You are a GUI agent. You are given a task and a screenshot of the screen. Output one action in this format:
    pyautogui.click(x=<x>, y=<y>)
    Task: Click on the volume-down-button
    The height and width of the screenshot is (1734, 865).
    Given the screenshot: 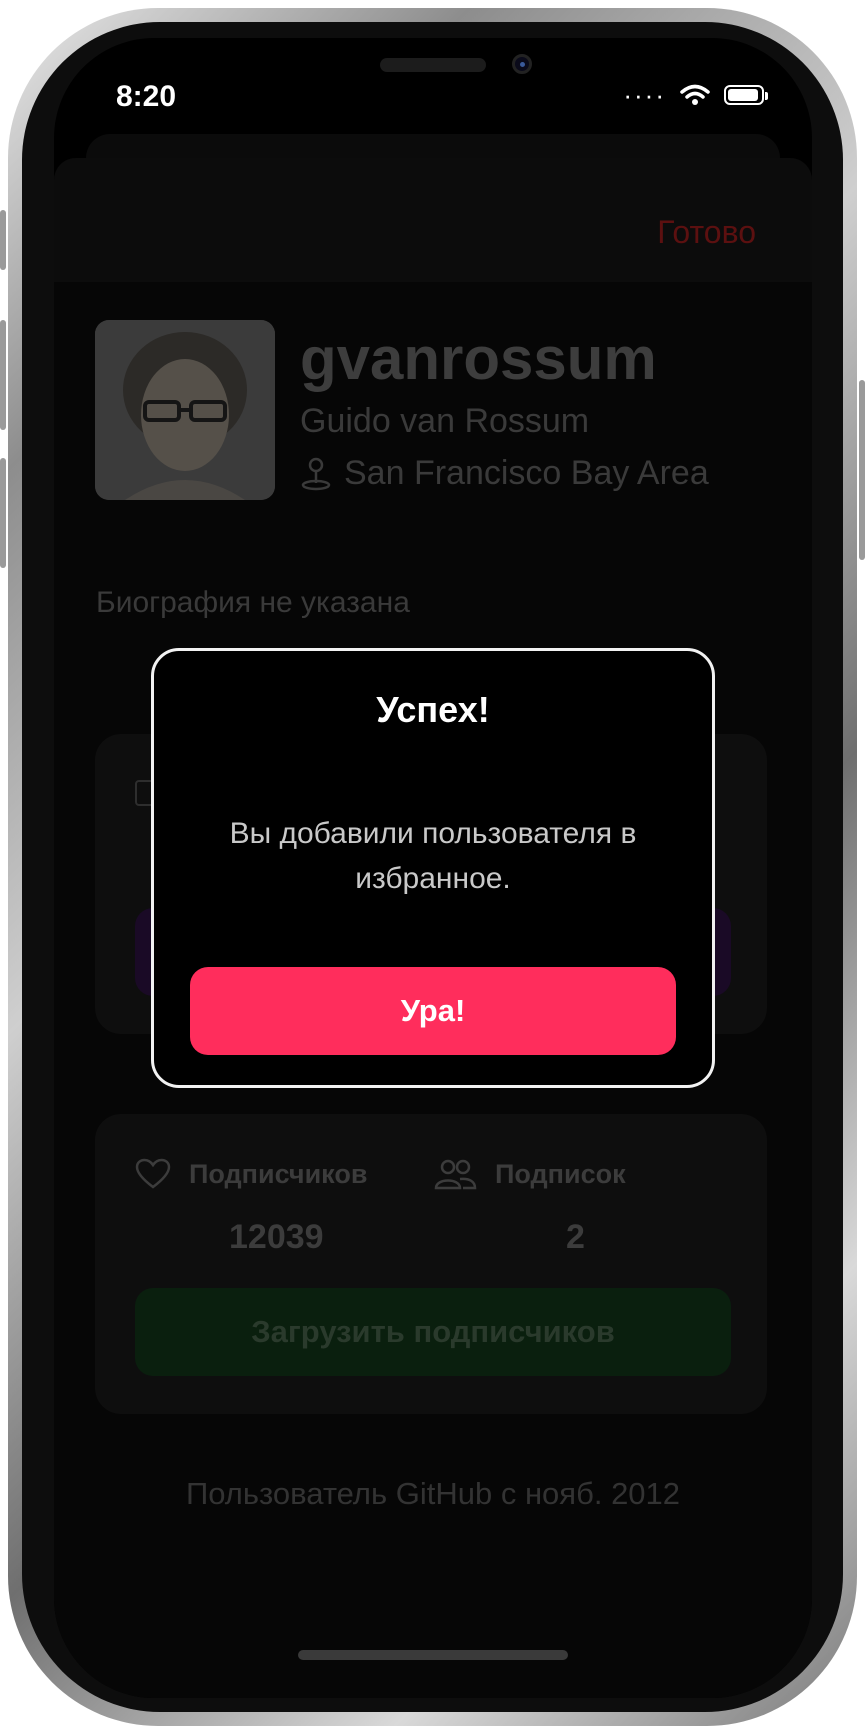 What is the action you would take?
    pyautogui.click(x=3, y=513)
    